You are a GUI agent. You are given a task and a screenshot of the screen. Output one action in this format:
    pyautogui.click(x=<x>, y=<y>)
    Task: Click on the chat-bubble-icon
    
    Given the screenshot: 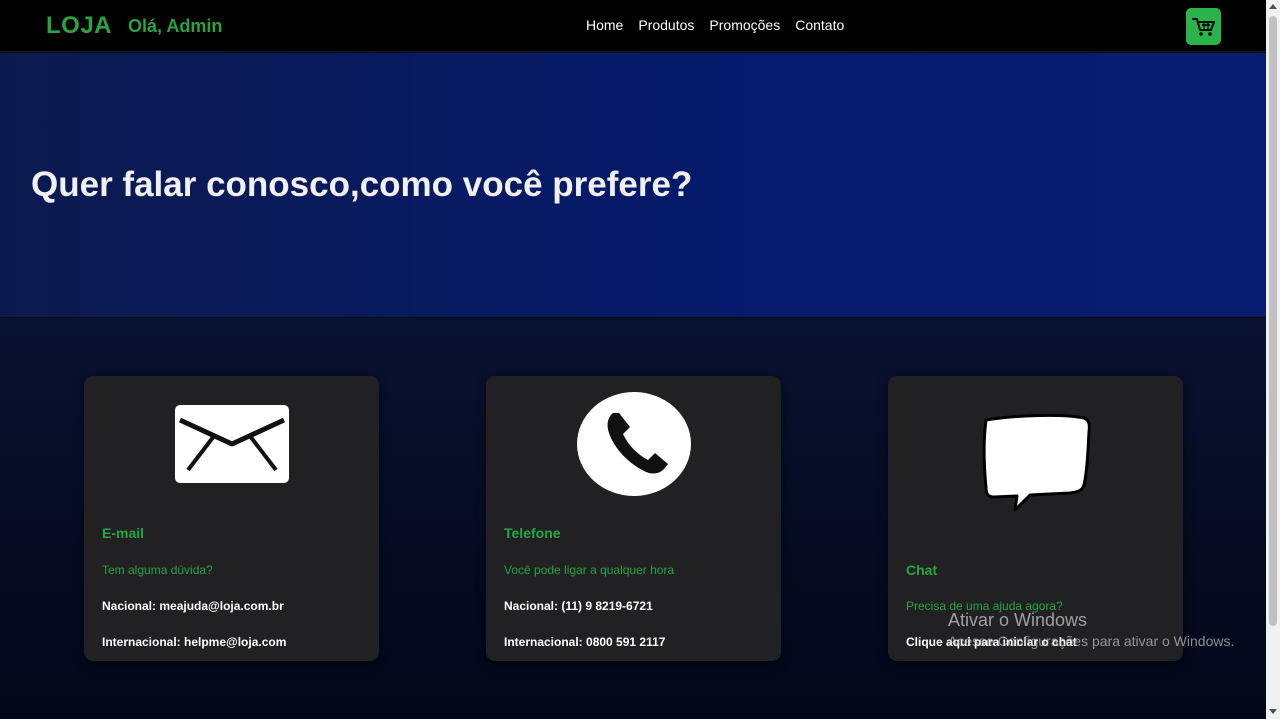 What is the action you would take?
    pyautogui.click(x=1035, y=462)
    